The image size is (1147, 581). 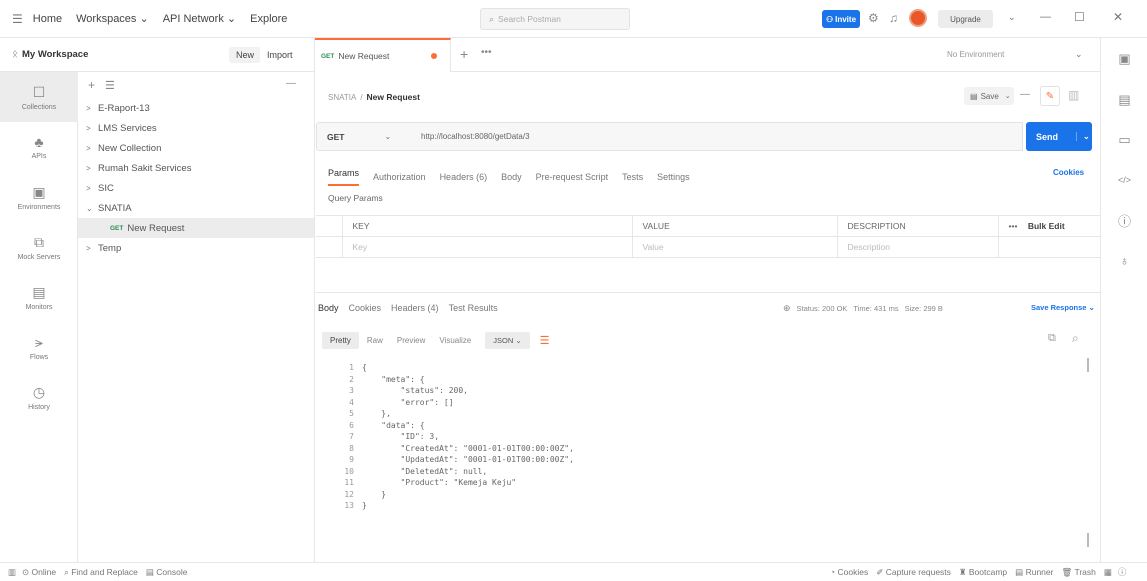 What do you see at coordinates (196, 208) in the screenshot?
I see `tree-item: ⌄ SNATIA` at bounding box center [196, 208].